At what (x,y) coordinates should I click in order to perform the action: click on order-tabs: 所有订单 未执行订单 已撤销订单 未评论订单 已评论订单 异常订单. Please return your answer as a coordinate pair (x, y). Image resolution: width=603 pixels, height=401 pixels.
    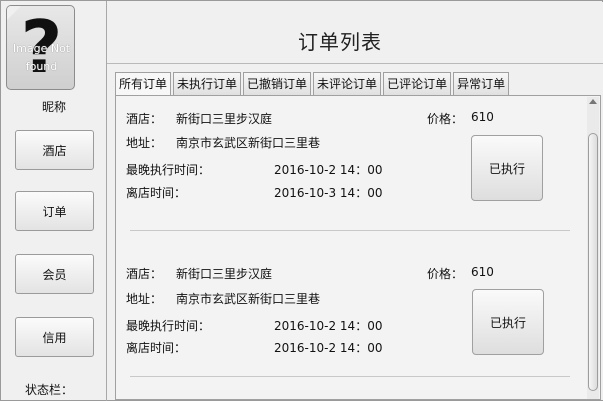
    Looking at the image, I should click on (313, 84).